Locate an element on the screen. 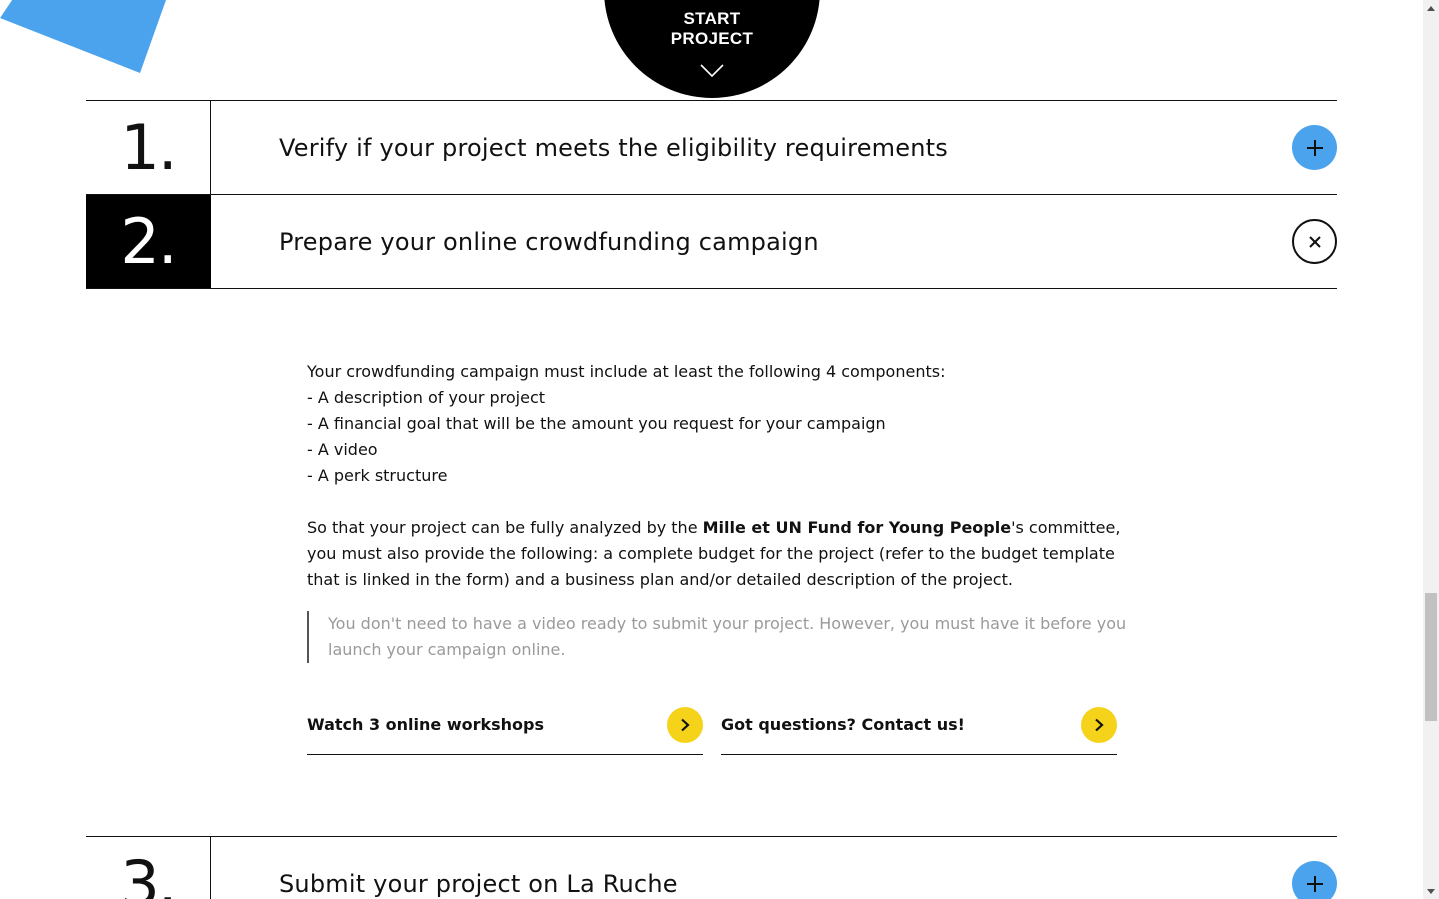 Image resolution: width=1439 pixels, height=899 pixels. contact-link: Got questions? Contact us! is located at coordinates (919, 727).